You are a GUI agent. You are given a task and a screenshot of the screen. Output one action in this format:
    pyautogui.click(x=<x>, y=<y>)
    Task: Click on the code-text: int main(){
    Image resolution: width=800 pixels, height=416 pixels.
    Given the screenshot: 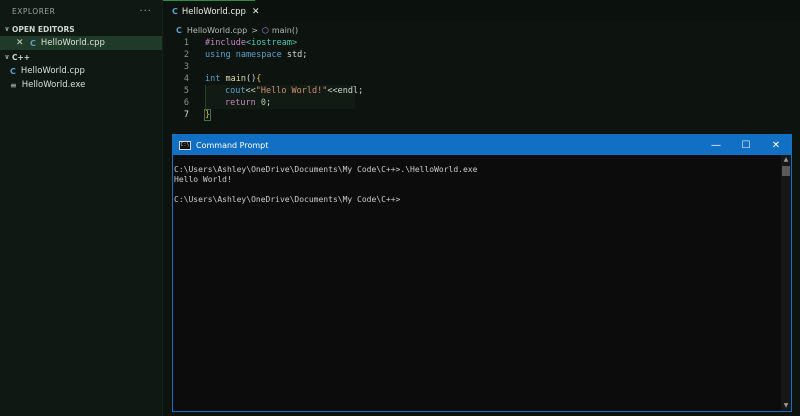 What is the action you would take?
    pyautogui.click(x=233, y=79)
    